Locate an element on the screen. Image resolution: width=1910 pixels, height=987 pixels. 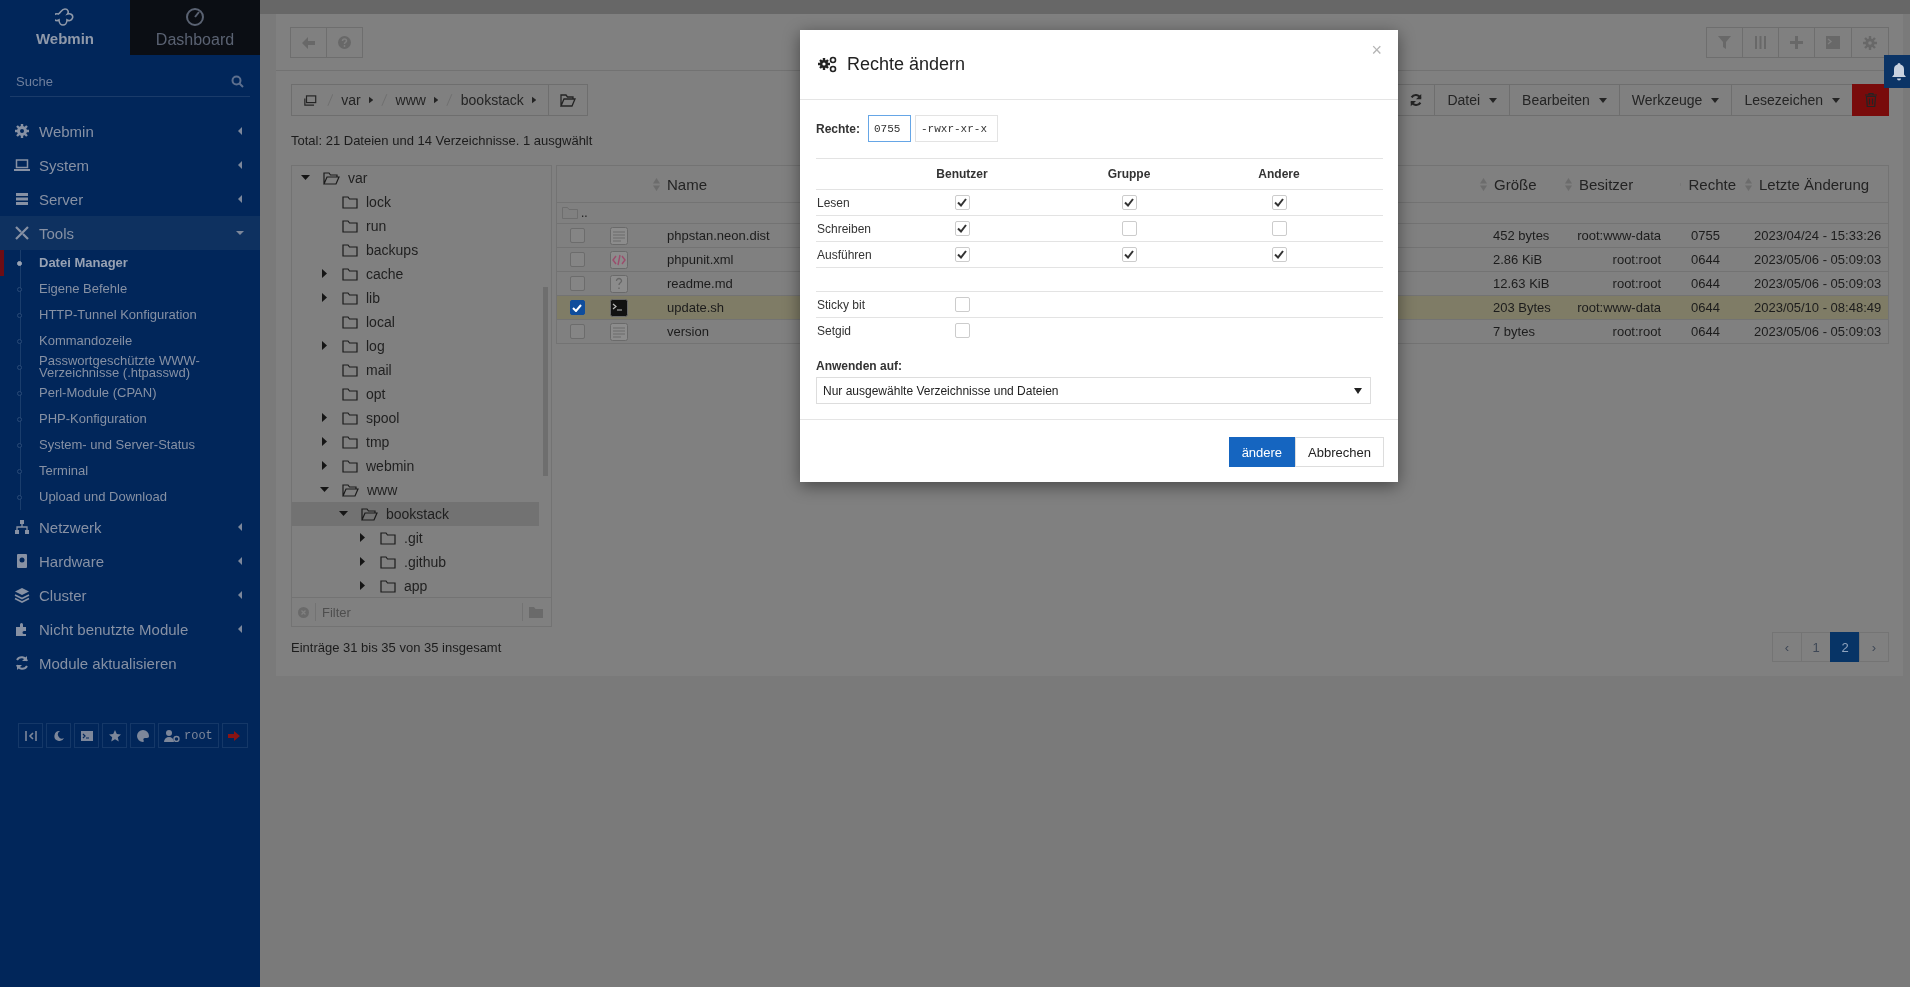
menu-item: Module aktualisieren is located at coordinates (130, 663).